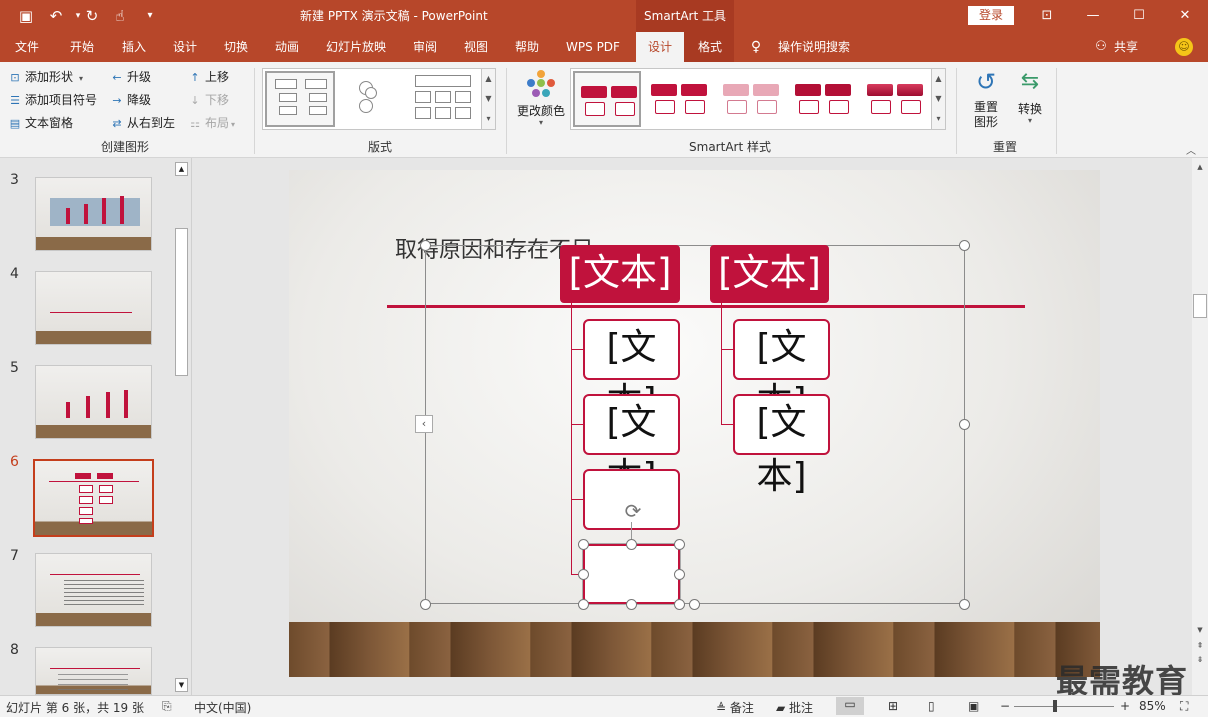 The image size is (1208, 717). What do you see at coordinates (82, 47) in the screenshot?
I see `tab-home: 开始` at bounding box center [82, 47].